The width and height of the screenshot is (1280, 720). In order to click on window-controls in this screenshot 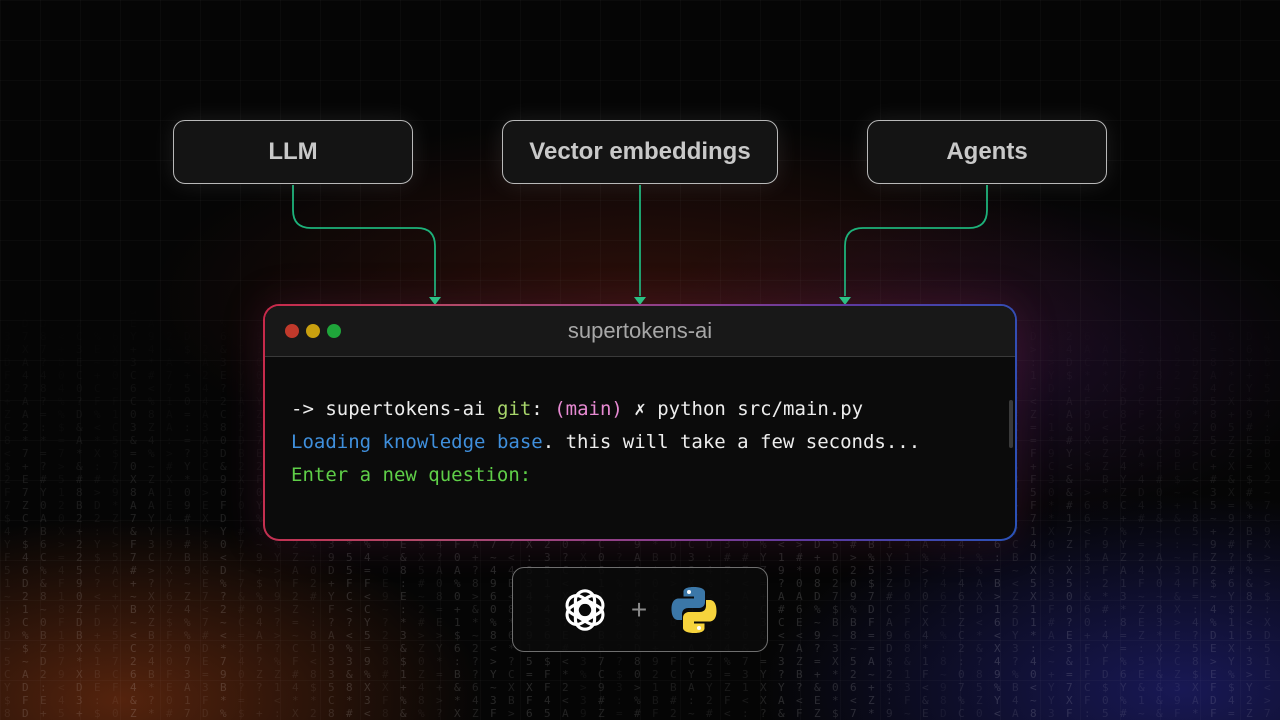, I will do `click(313, 331)`.